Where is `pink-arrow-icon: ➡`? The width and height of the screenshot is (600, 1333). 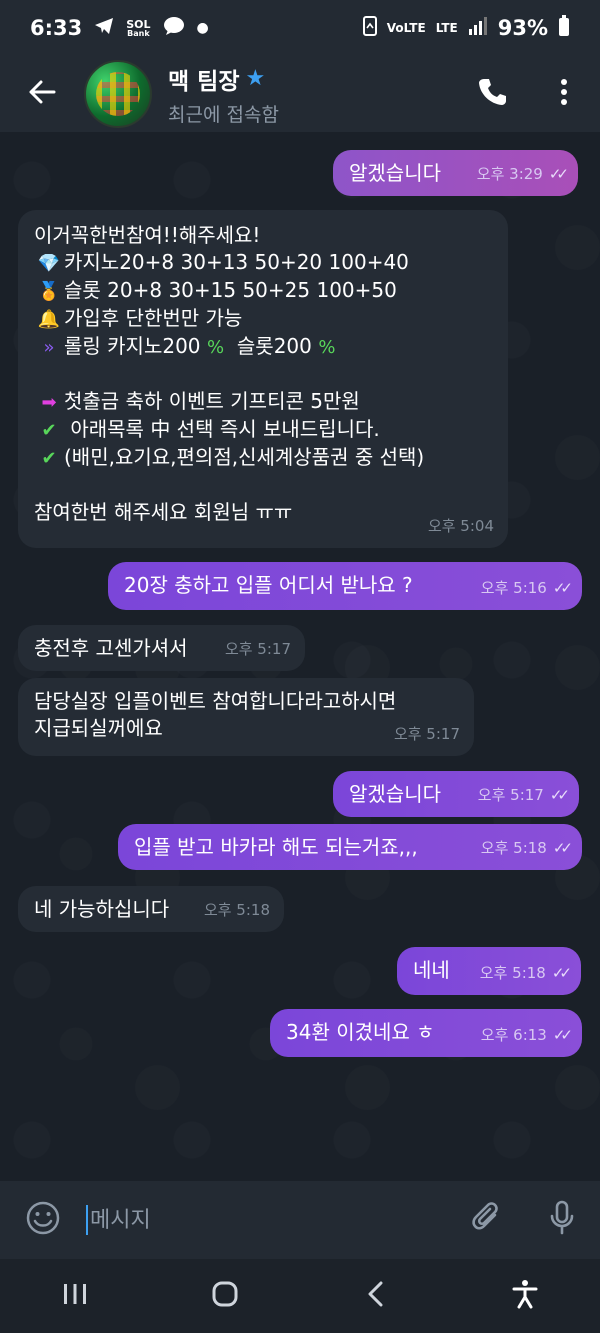
pink-arrow-icon: ➡ is located at coordinates (49, 402).